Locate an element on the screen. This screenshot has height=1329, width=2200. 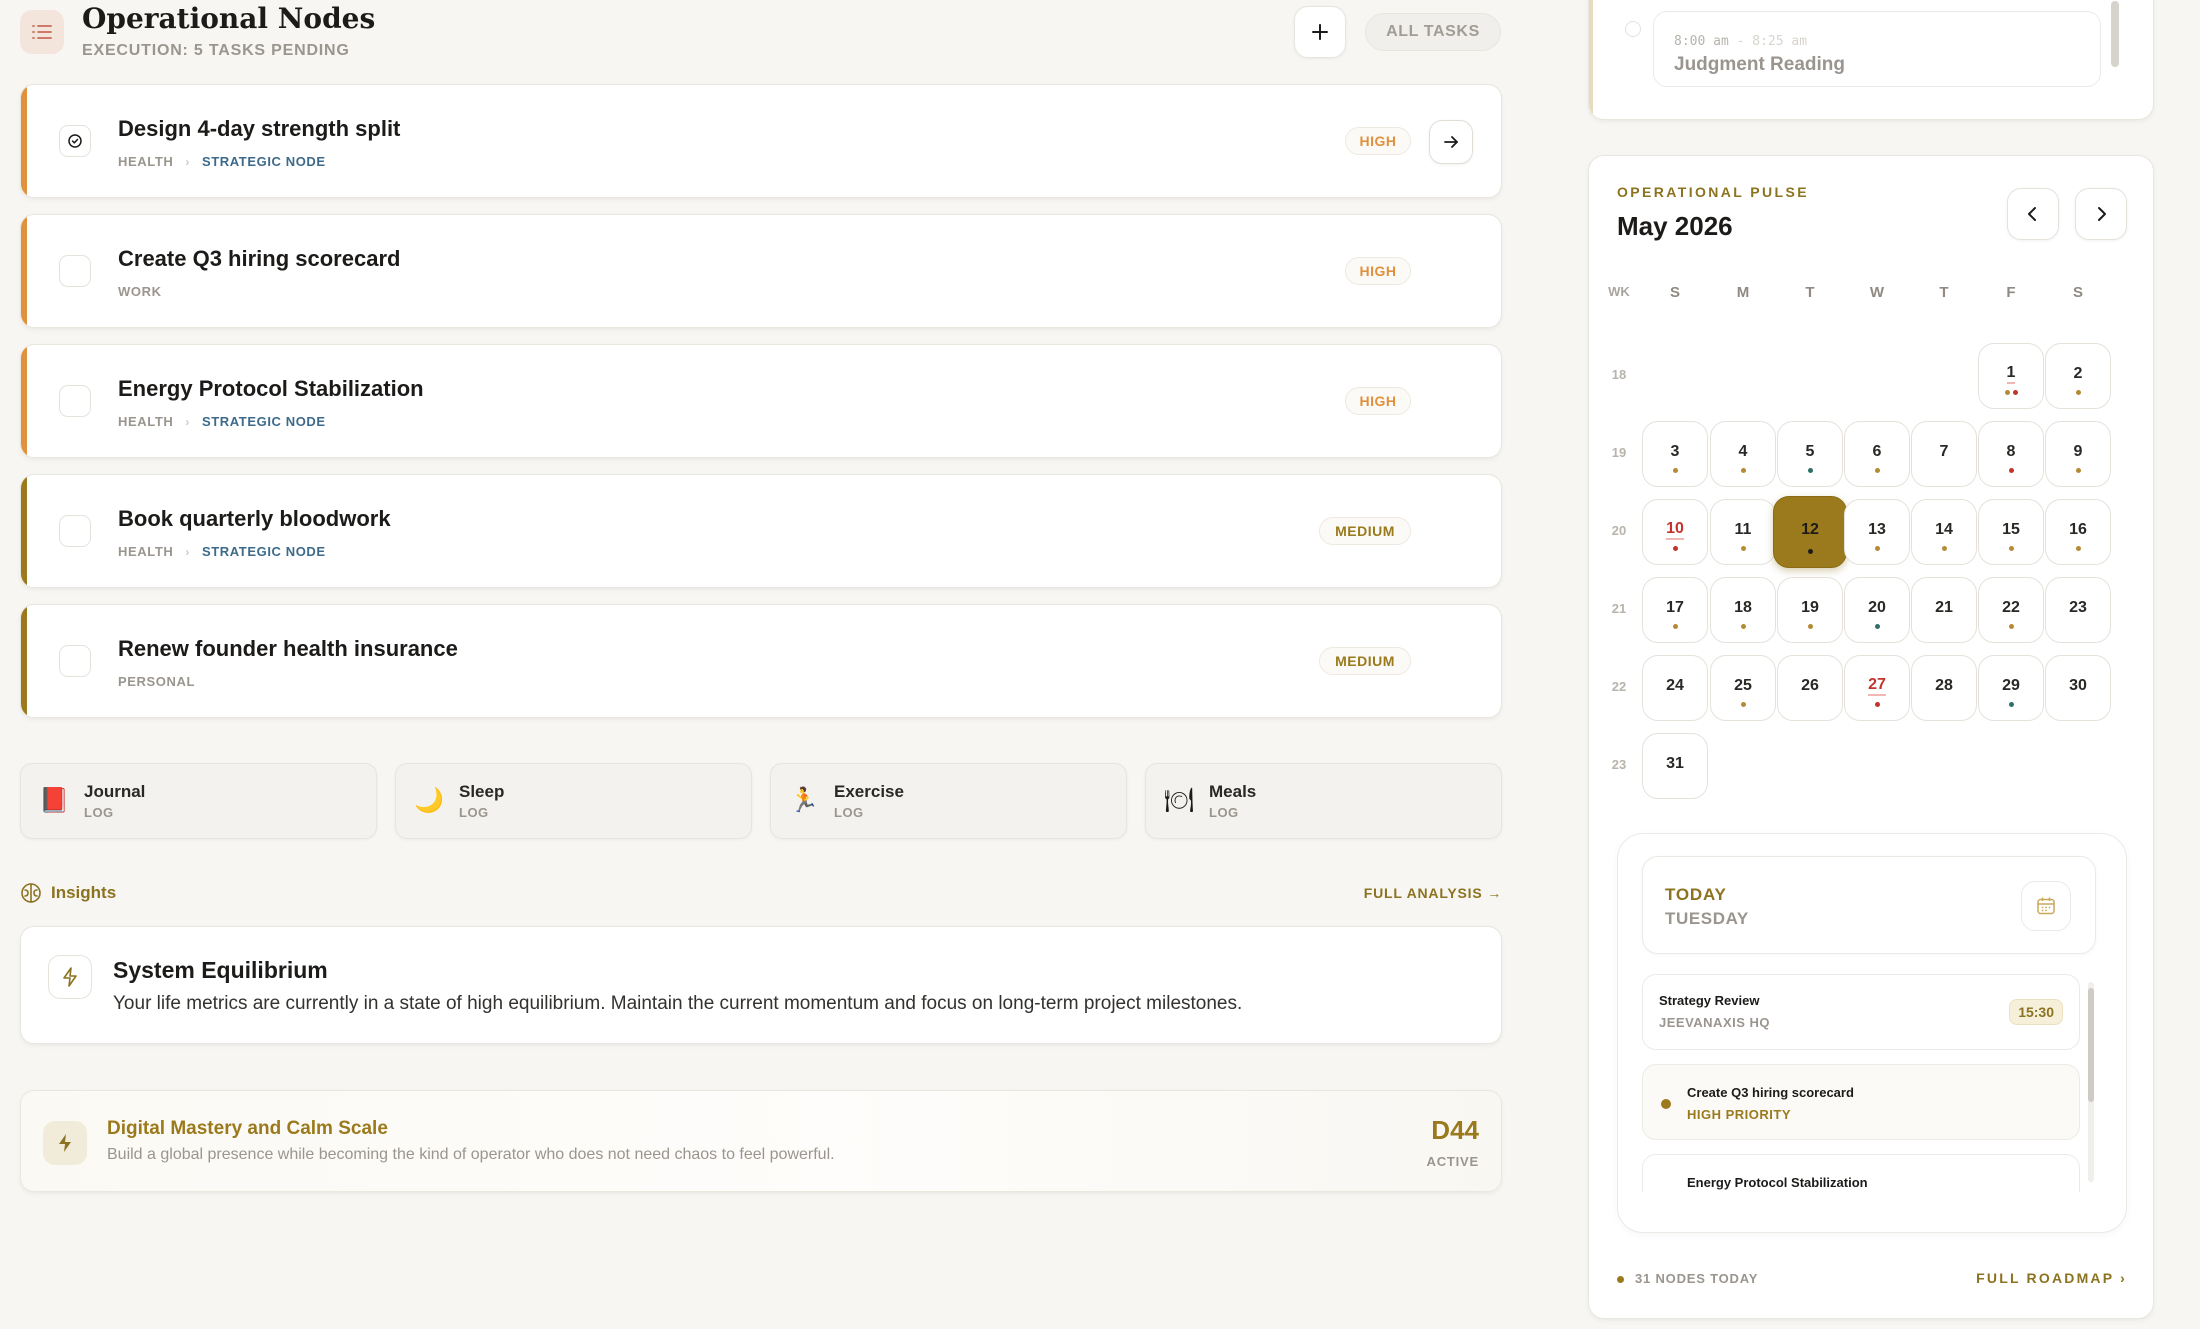
calendar-day: 19 is located at coordinates (1810, 610).